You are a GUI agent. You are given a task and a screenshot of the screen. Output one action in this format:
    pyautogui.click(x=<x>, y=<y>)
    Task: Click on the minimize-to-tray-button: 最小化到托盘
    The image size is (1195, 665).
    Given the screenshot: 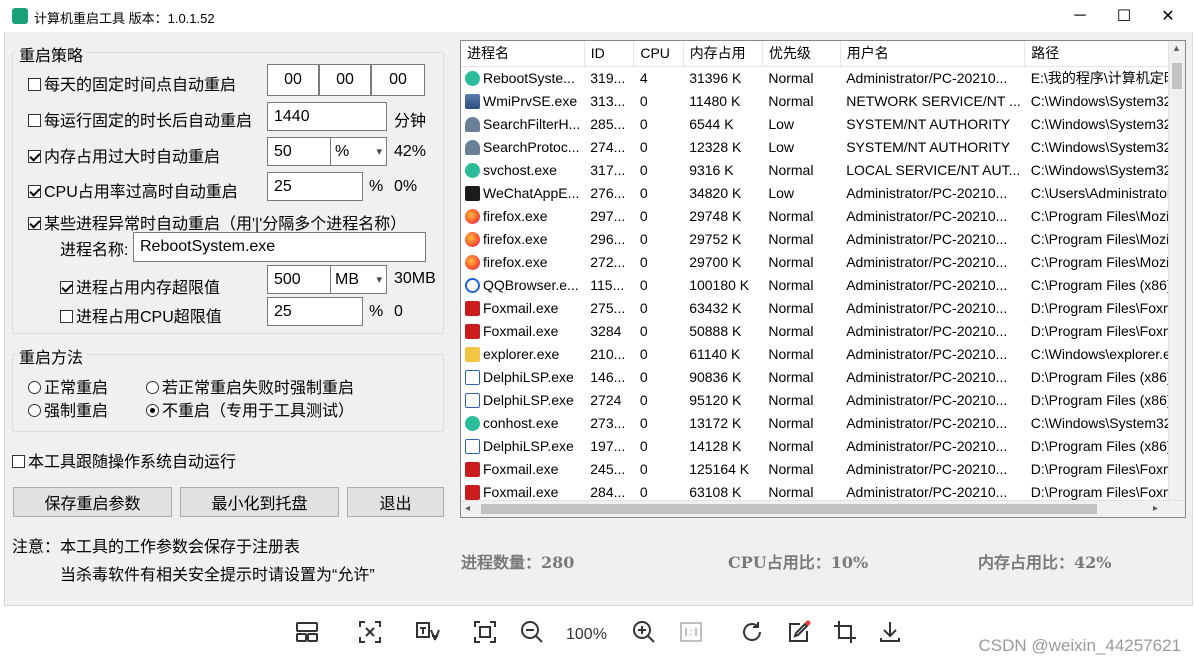 What is the action you would take?
    pyautogui.click(x=259, y=502)
    